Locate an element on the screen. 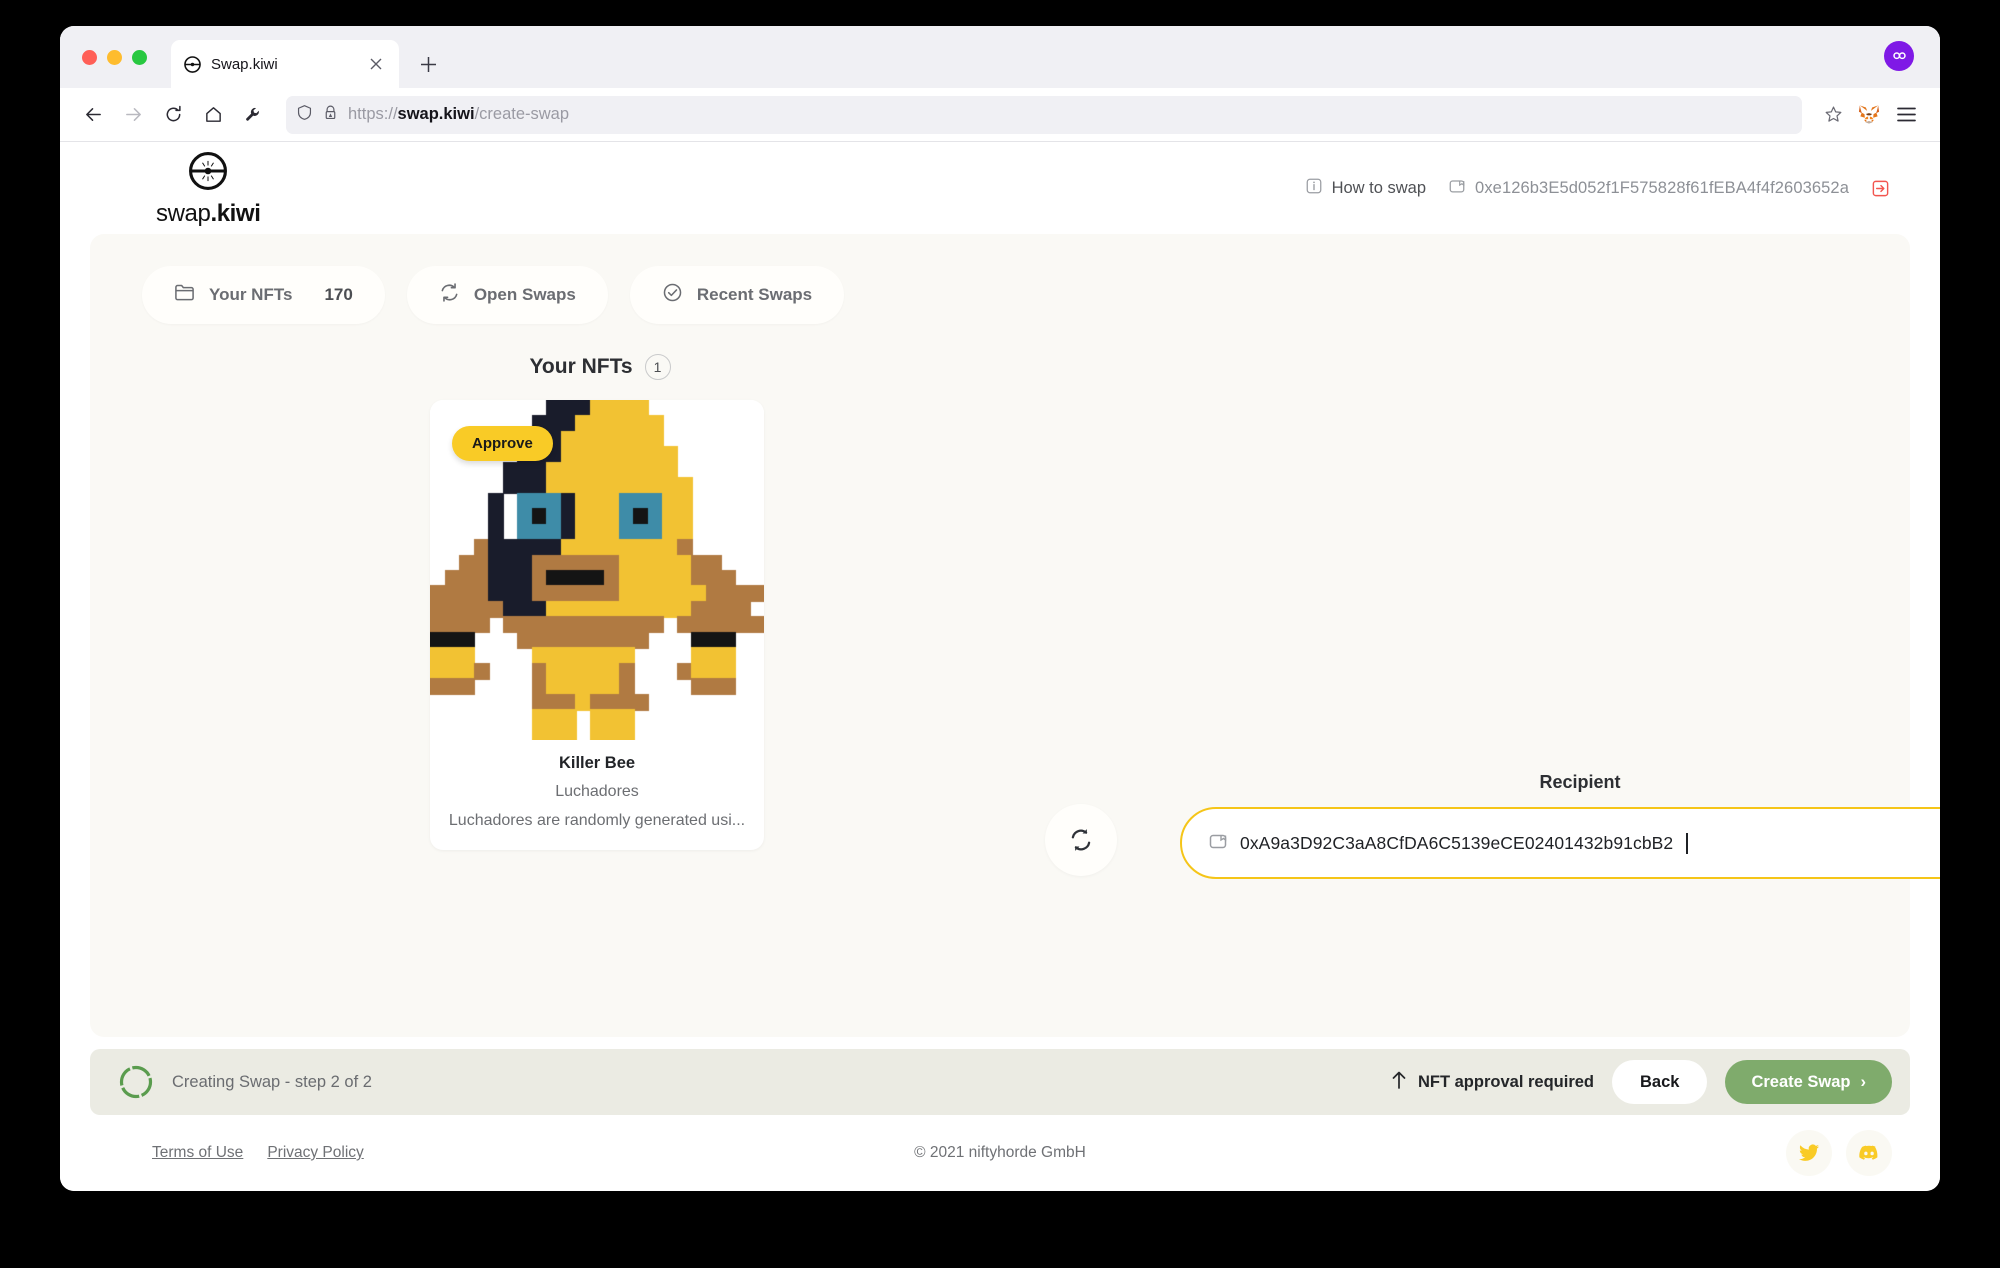 The height and width of the screenshot is (1268, 2000). how-to-swap-link: How to swap is located at coordinates (1365, 188).